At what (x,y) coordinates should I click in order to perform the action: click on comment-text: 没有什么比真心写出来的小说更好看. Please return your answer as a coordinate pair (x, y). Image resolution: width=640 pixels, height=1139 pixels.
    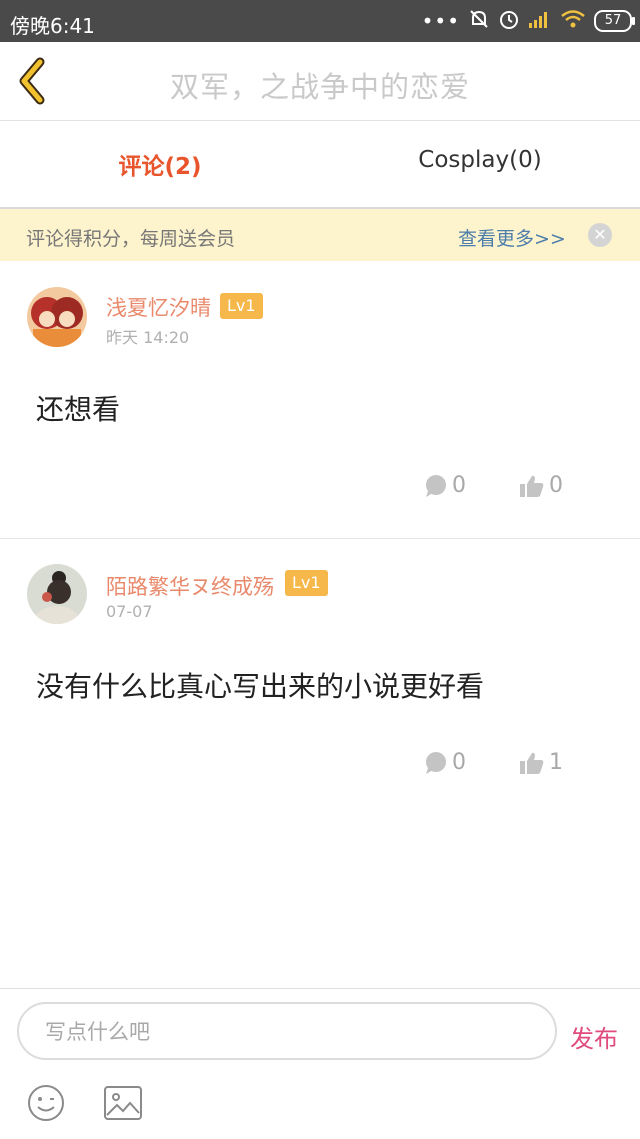
    Looking at the image, I should click on (260, 686).